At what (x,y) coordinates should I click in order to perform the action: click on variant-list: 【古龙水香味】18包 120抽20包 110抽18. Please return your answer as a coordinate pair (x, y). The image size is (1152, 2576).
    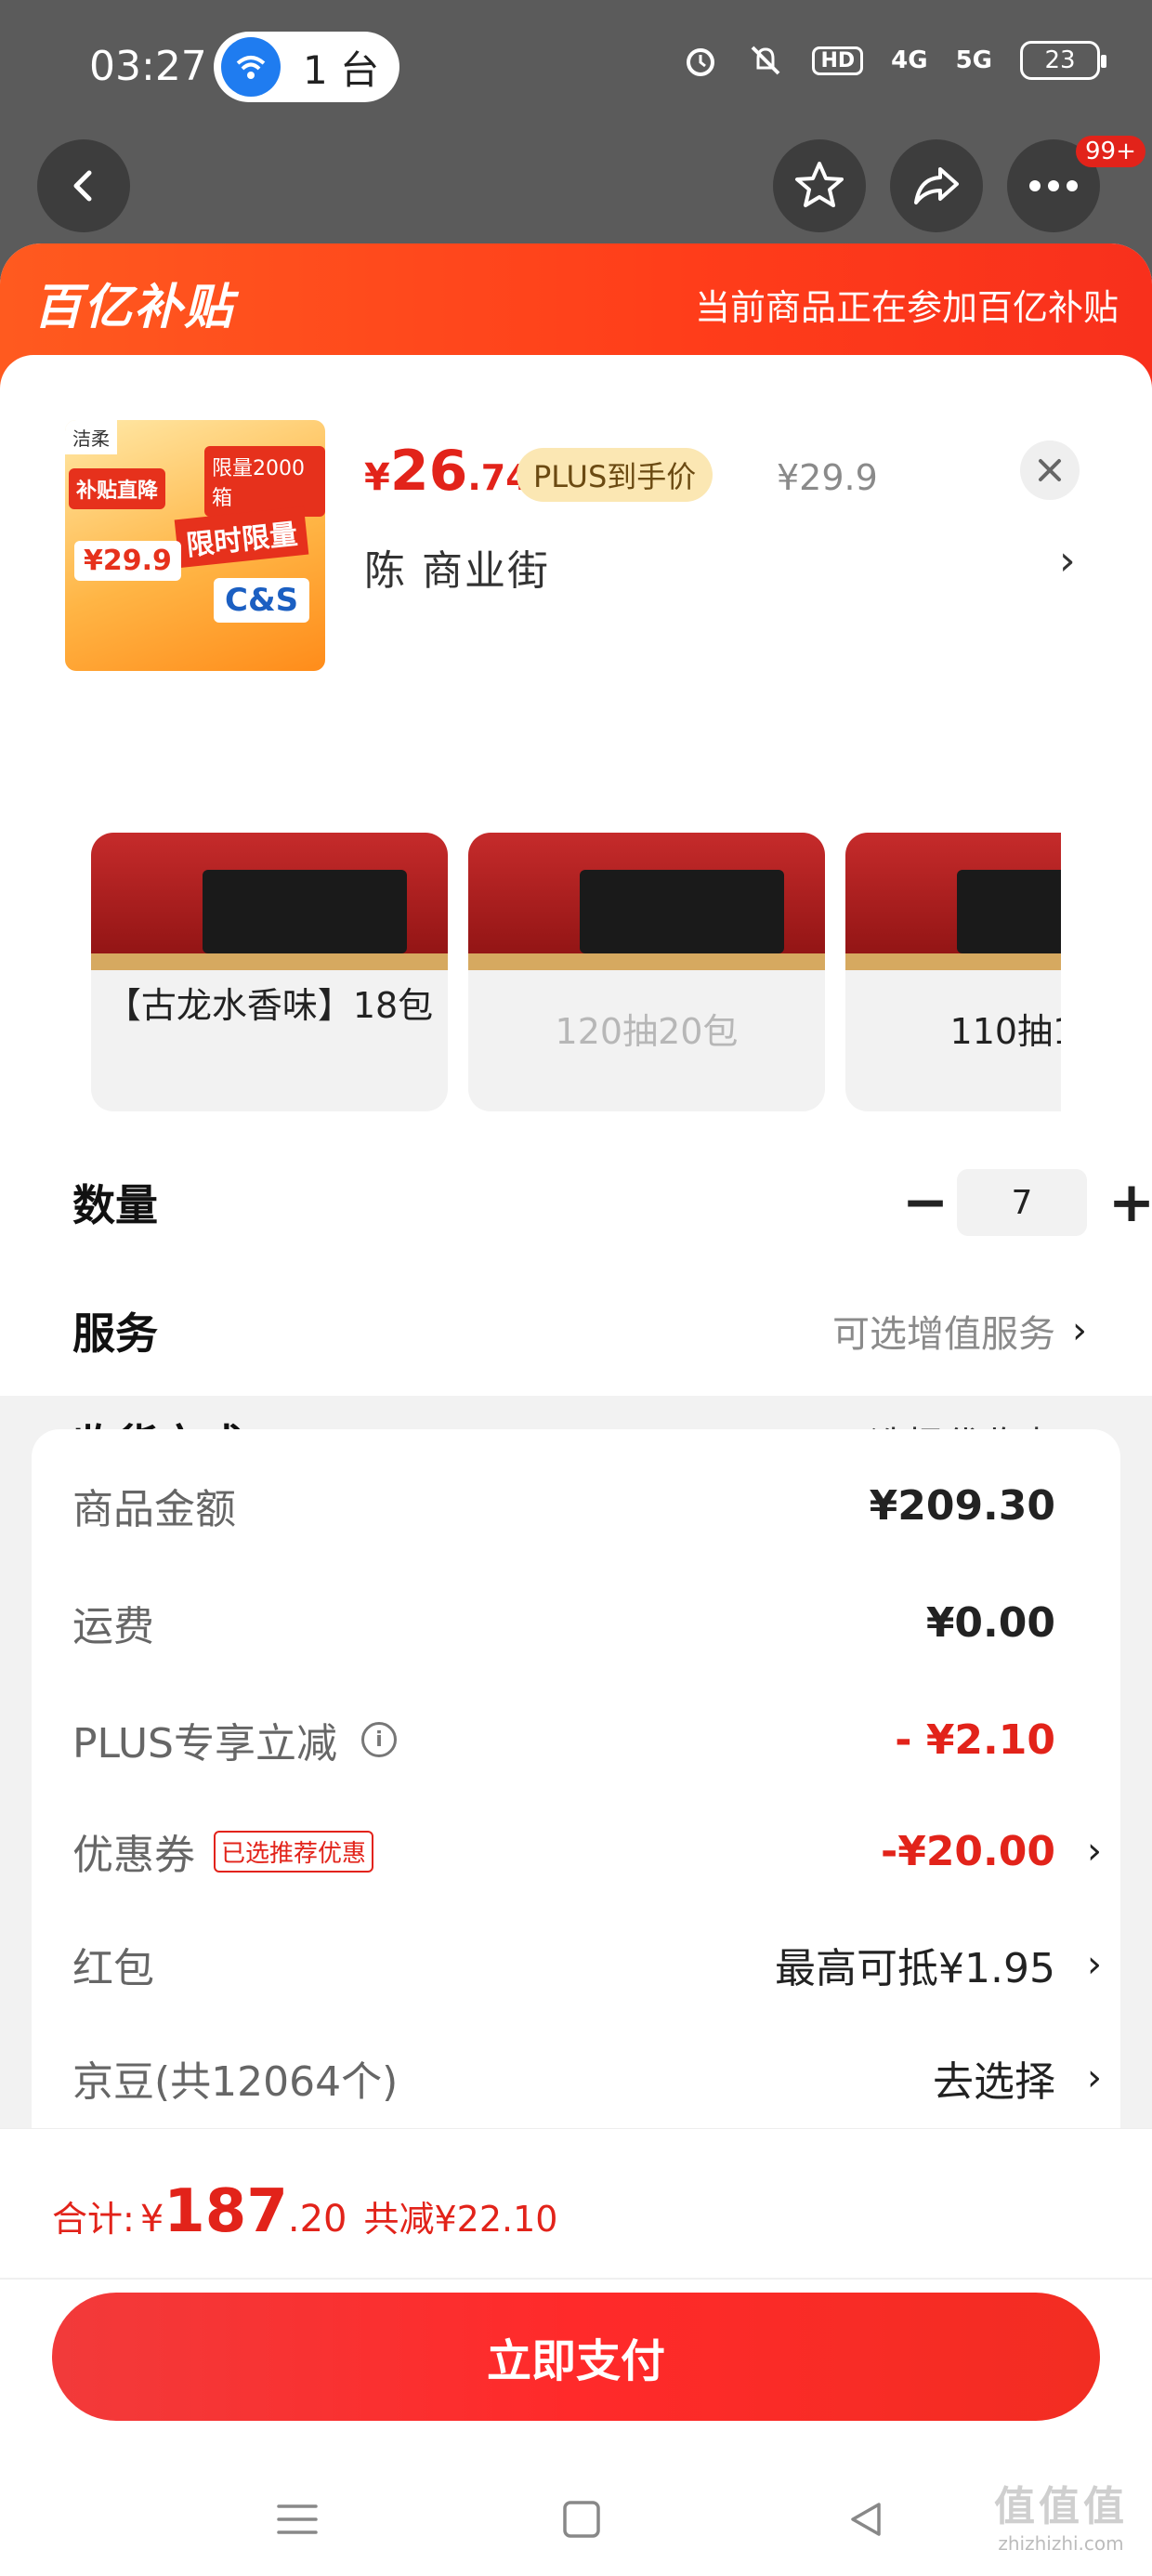
    Looking at the image, I should click on (576, 972).